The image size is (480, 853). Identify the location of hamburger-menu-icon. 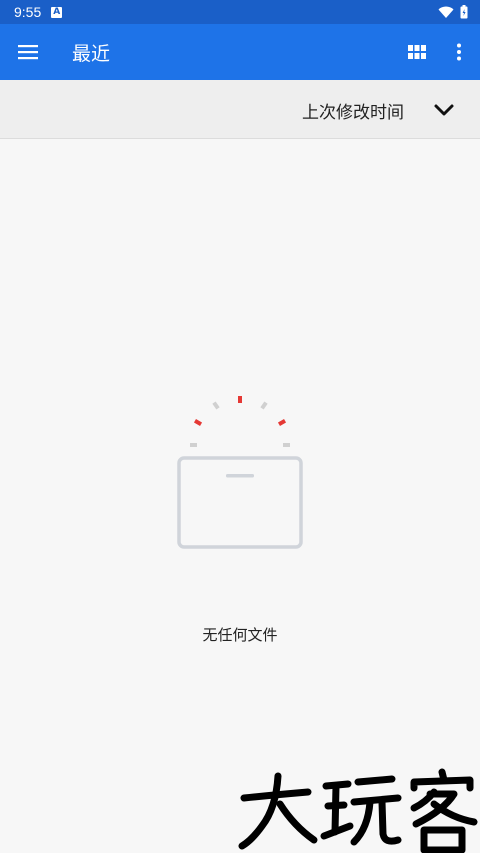
(28, 52).